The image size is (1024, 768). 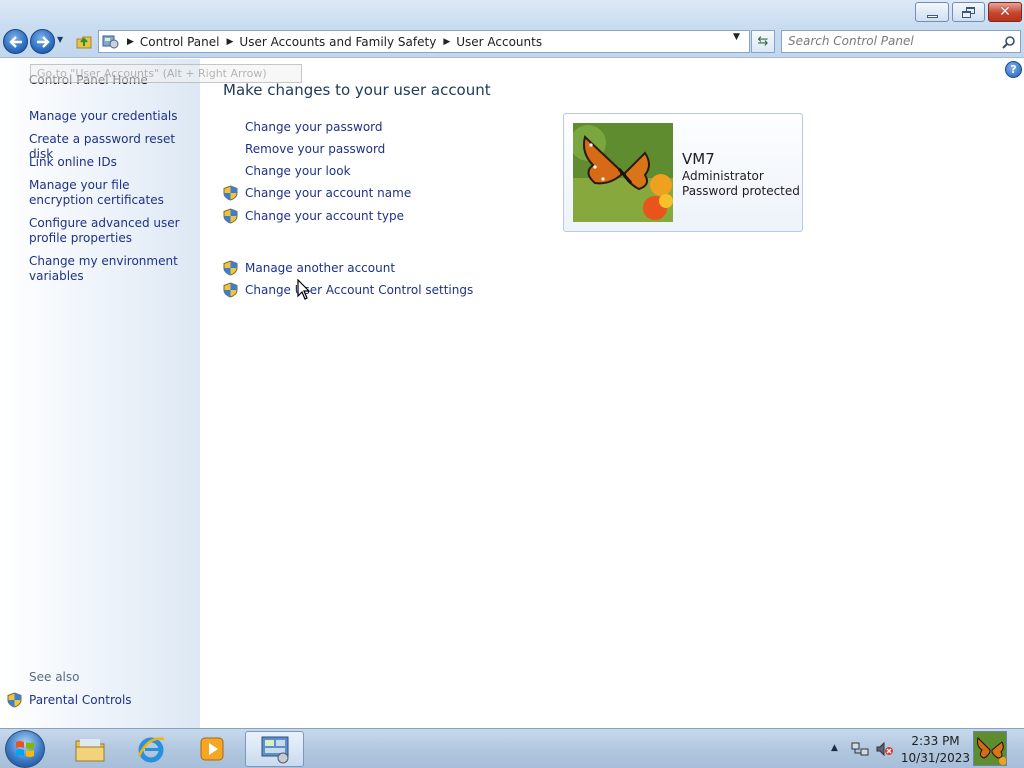 What do you see at coordinates (1013, 69) in the screenshot?
I see `help-icon: ?` at bounding box center [1013, 69].